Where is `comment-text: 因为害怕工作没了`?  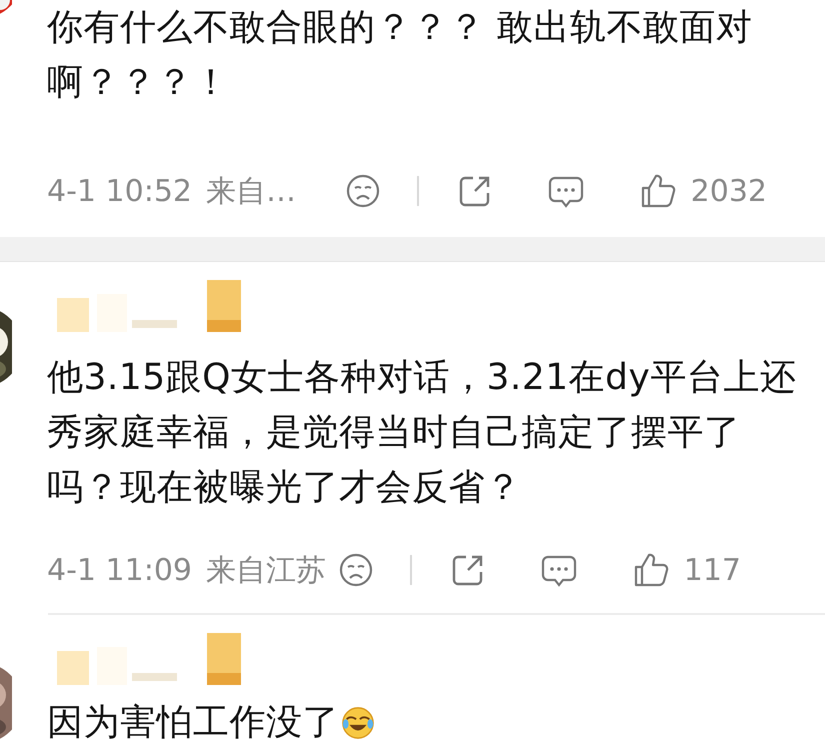
comment-text: 因为害怕工作没了 is located at coordinates (193, 723).